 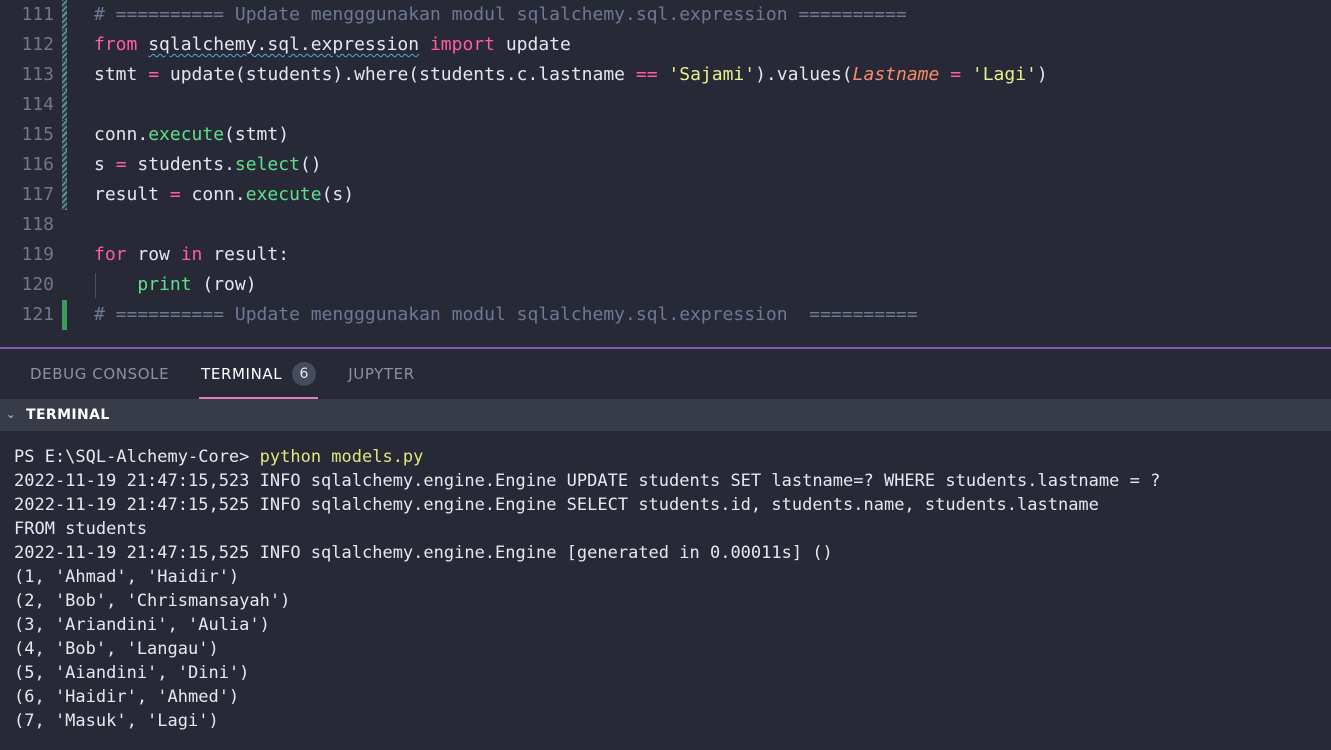 I want to click on code-line: 115 conn.execute(stmt), so click(x=665, y=135).